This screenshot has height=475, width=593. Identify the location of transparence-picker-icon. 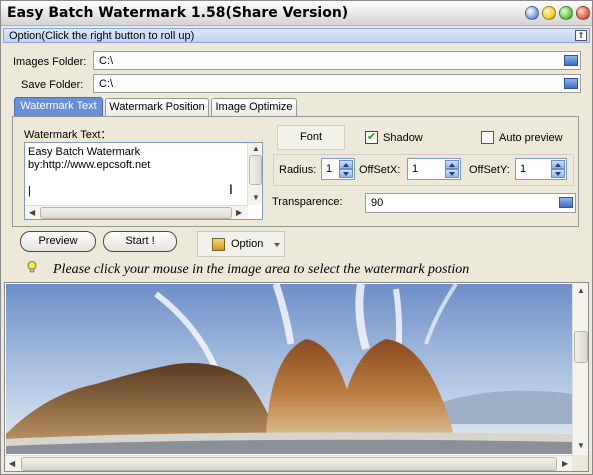
(566, 202).